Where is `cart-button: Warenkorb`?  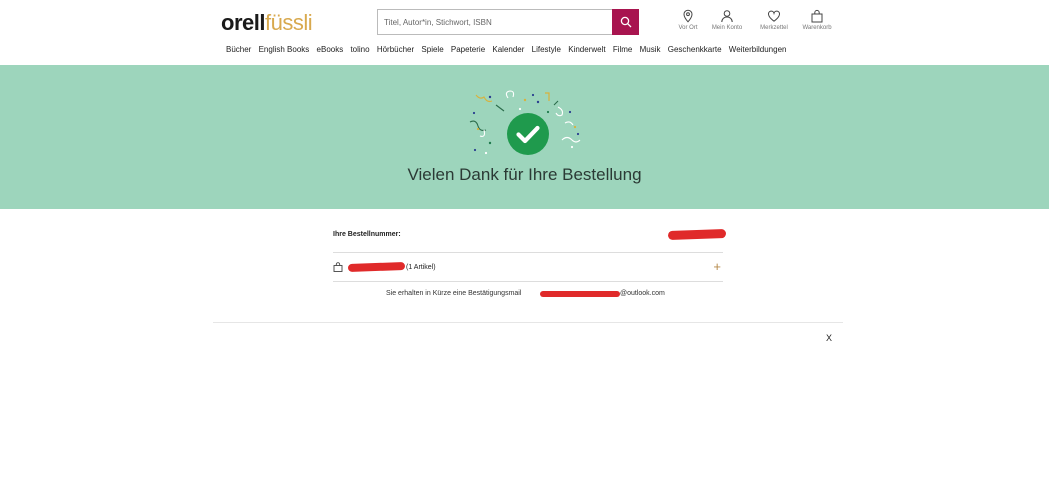
cart-button: Warenkorb is located at coordinates (817, 20).